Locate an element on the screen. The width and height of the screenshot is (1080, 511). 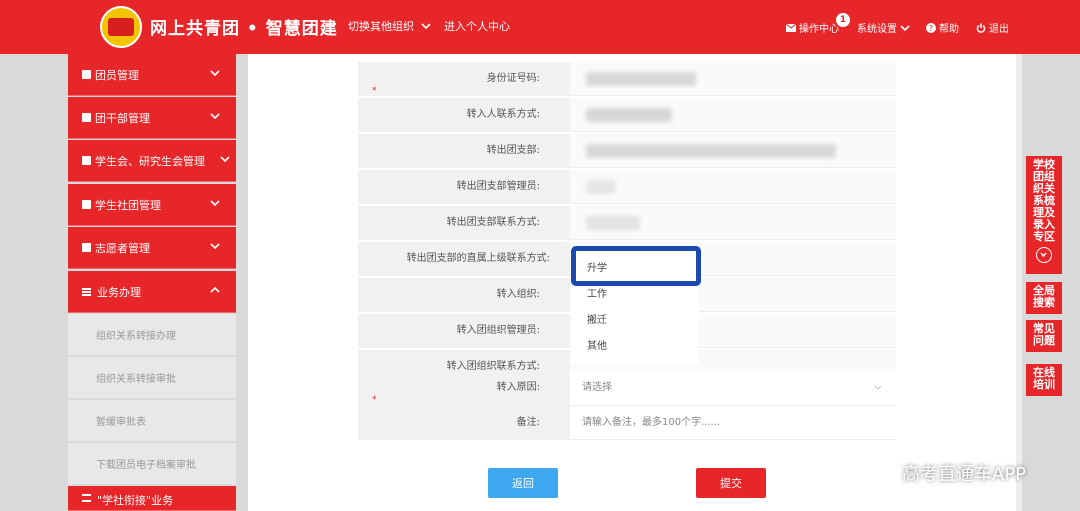
contact-field is located at coordinates (733, 115).